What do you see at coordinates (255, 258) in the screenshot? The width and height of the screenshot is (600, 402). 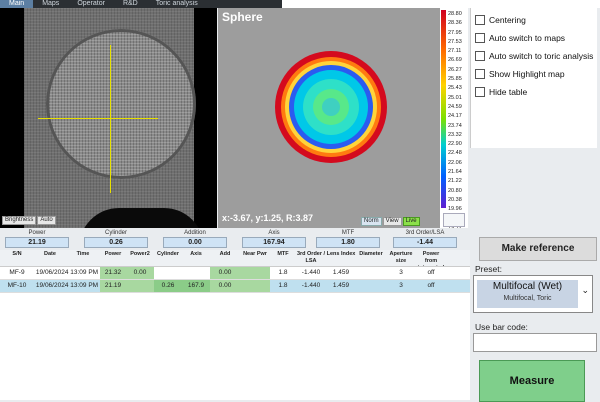 I see `col-near-pwr: Near Pwr` at bounding box center [255, 258].